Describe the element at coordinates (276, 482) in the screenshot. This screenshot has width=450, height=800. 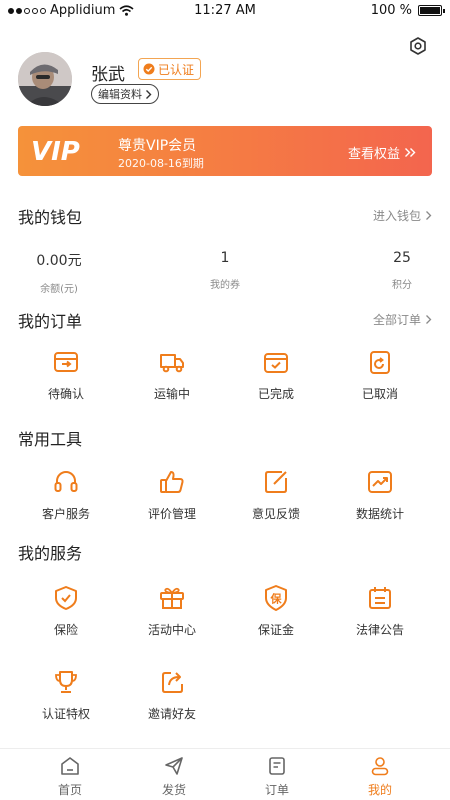
I see `feedback-edit-icon` at that location.